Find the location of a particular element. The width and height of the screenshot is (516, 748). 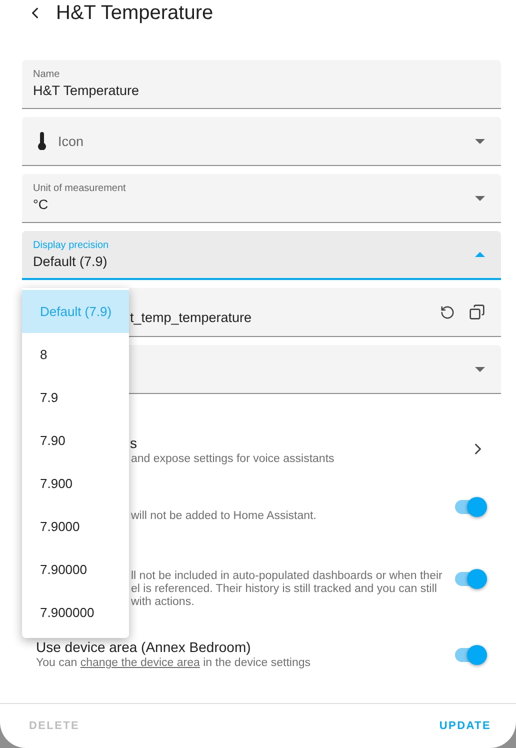

dialog-title: H&T Temperature is located at coordinates (135, 13).